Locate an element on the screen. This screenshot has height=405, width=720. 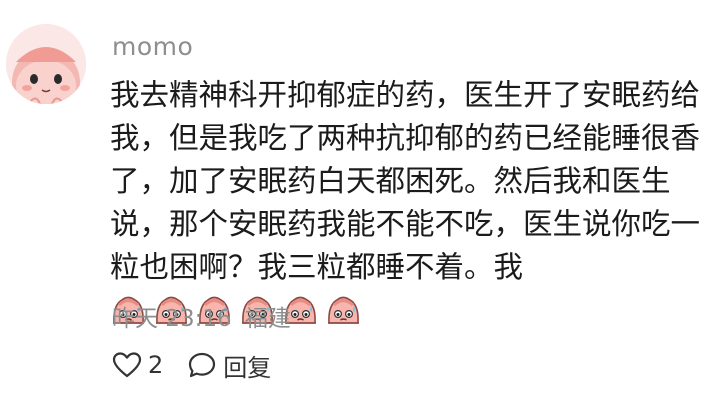
heart-icon is located at coordinates (127, 365).